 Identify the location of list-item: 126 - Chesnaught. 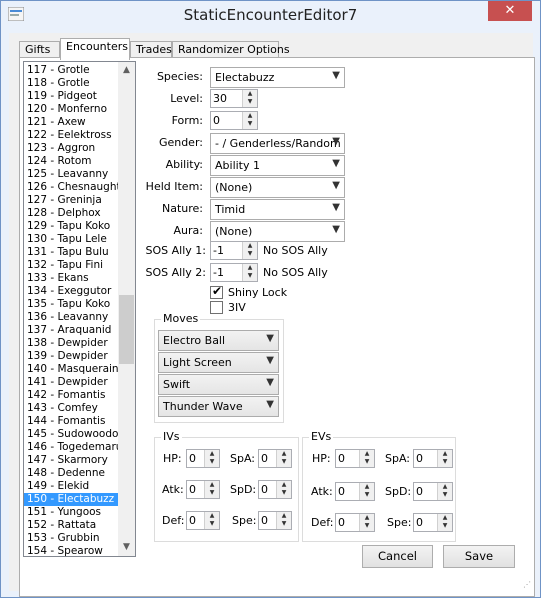
(72, 187).